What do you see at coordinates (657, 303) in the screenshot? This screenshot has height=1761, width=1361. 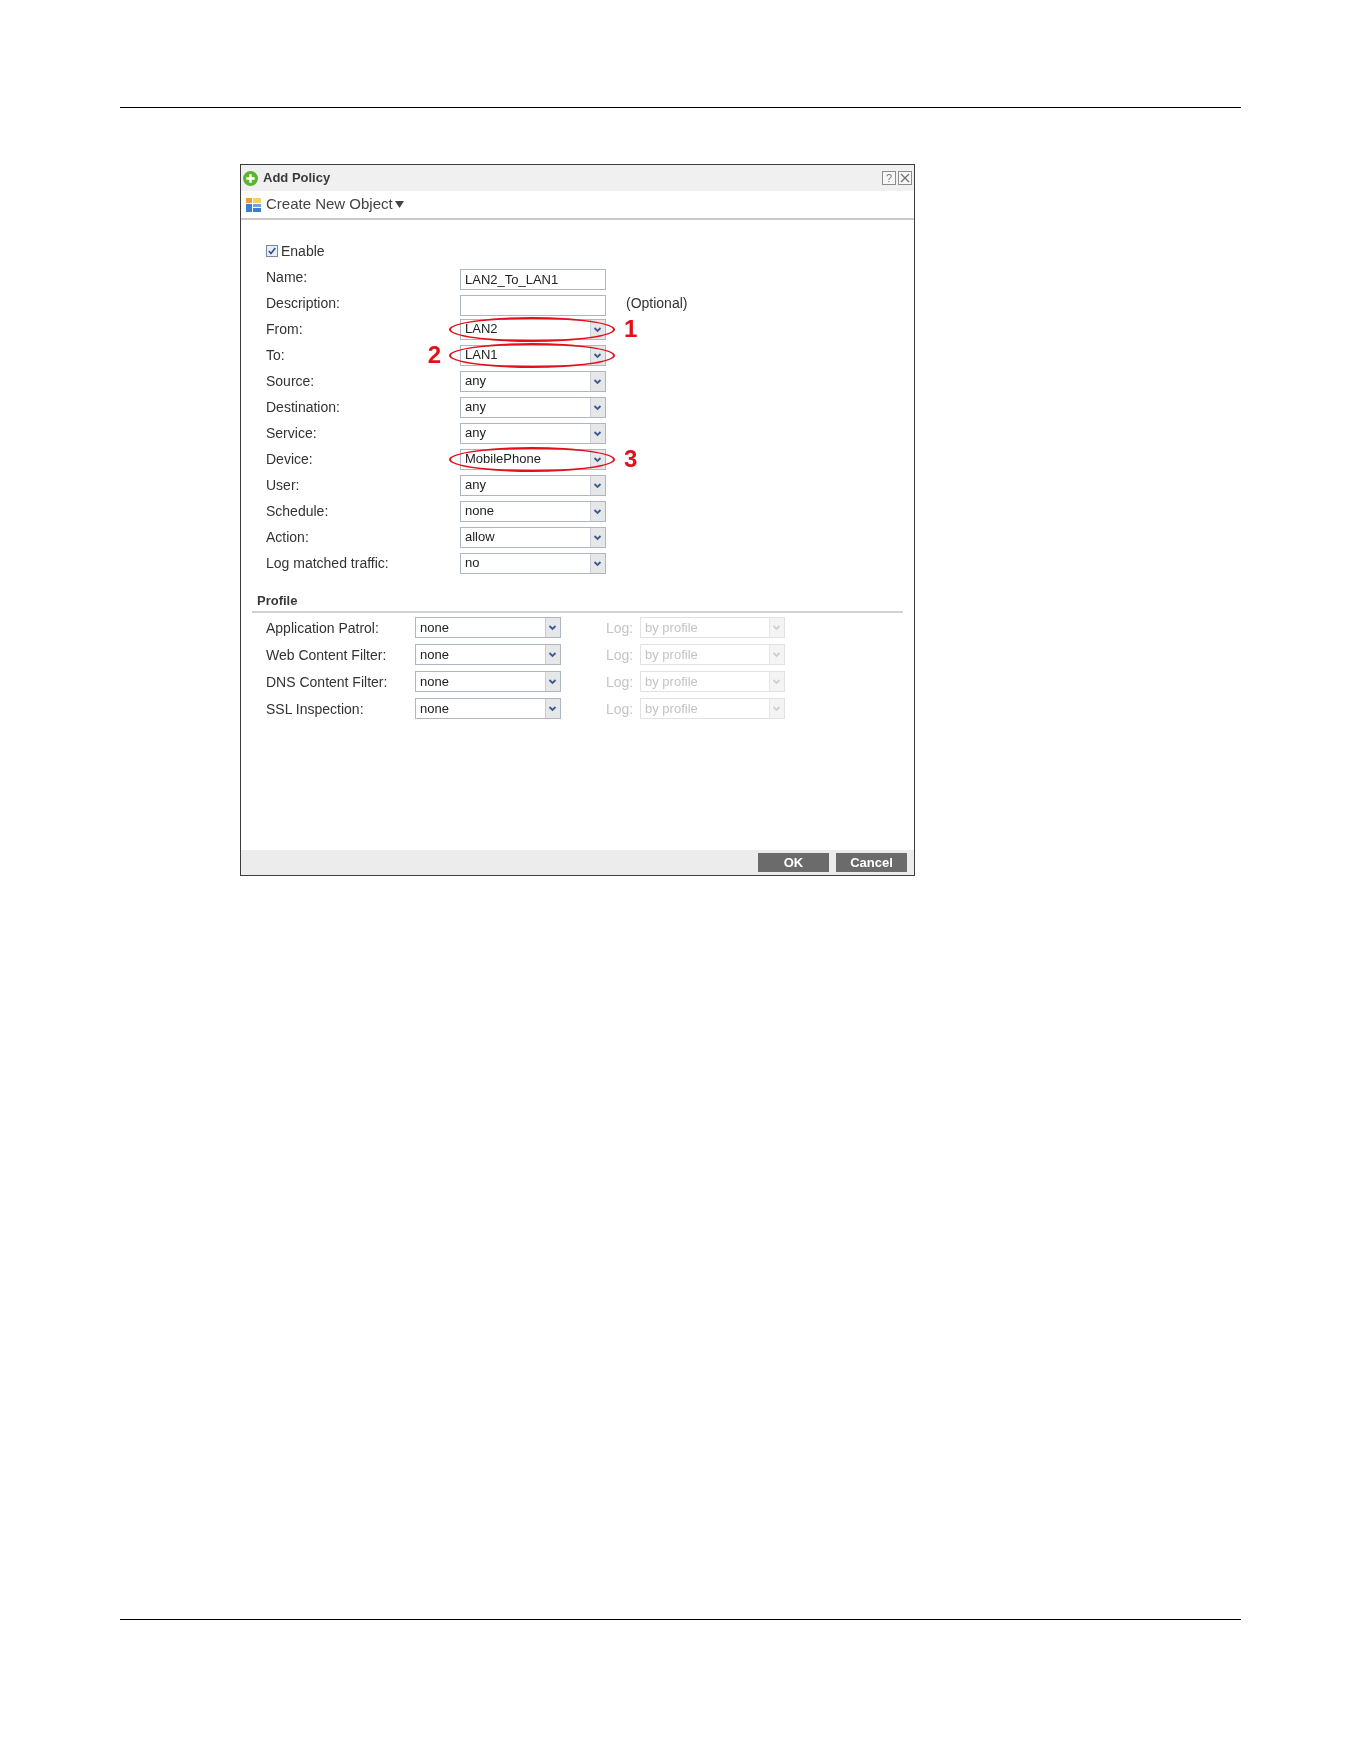 I see `field-hint: (Optional)` at bounding box center [657, 303].